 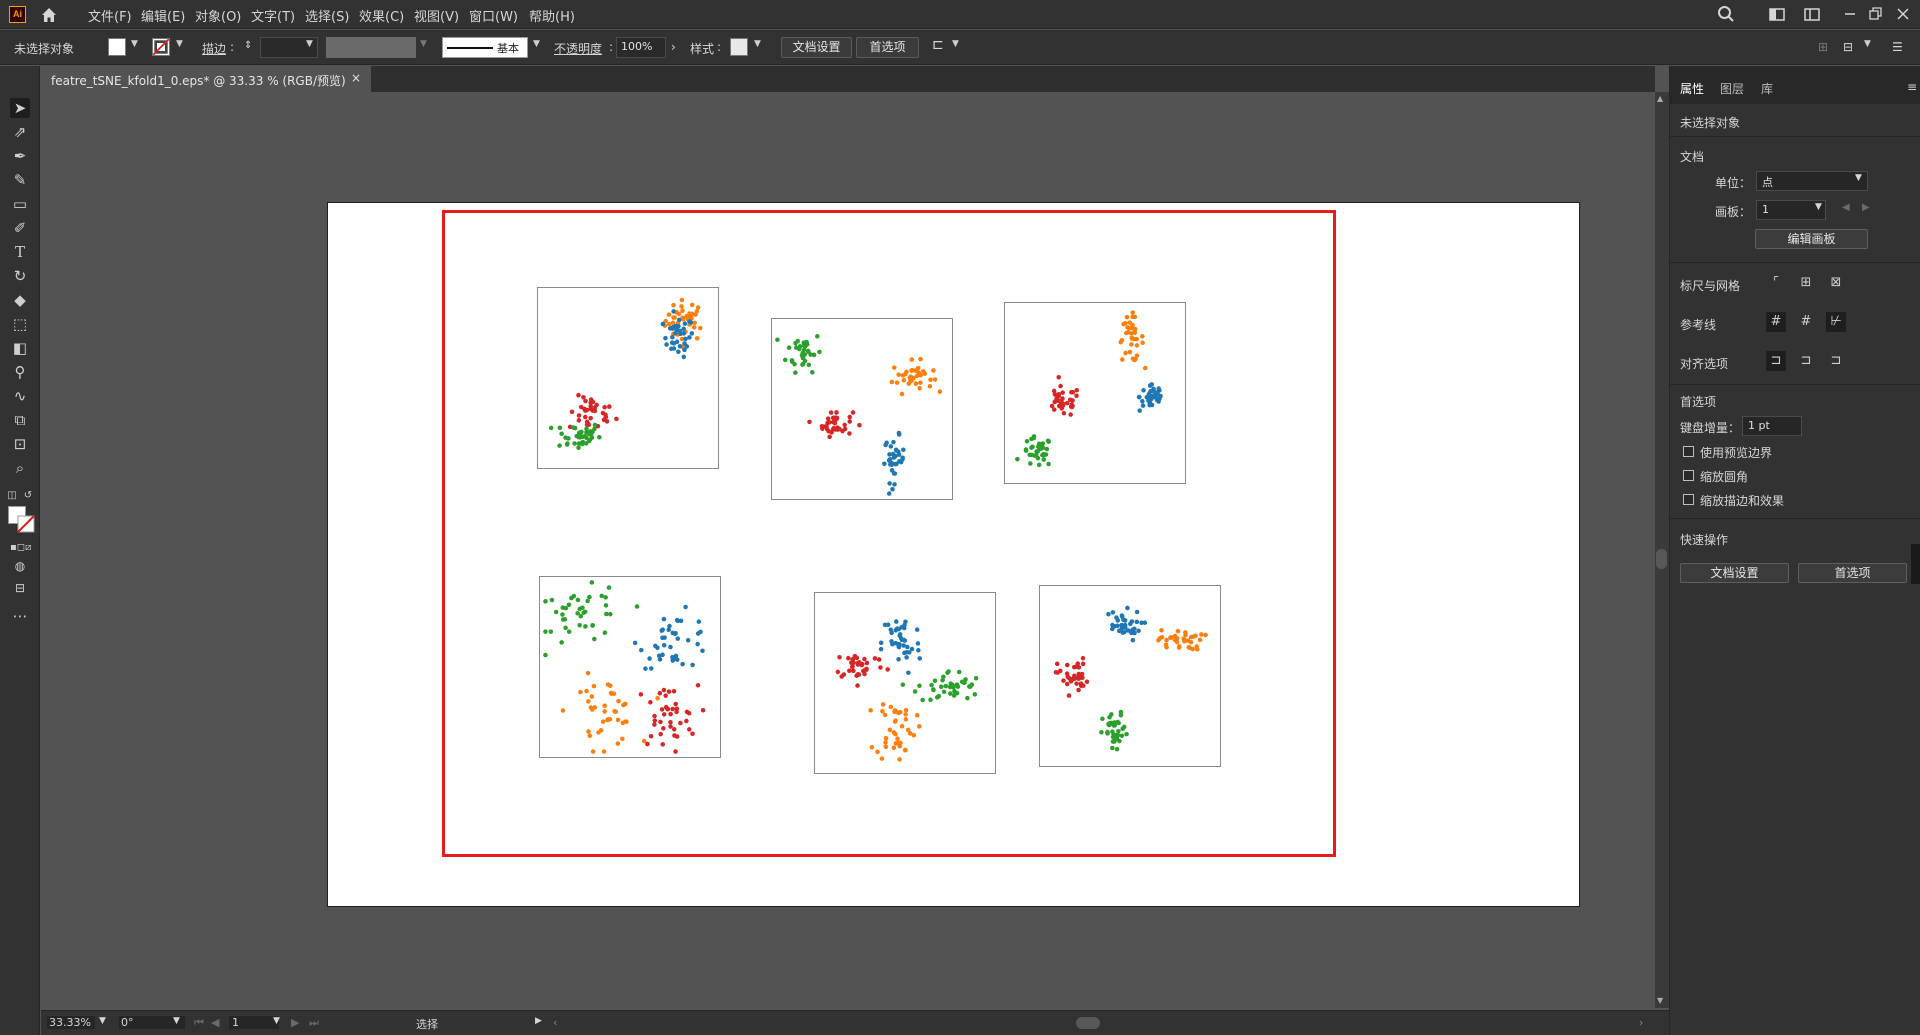 What do you see at coordinates (485, 47) in the screenshot?
I see `brush-definition: 基本` at bounding box center [485, 47].